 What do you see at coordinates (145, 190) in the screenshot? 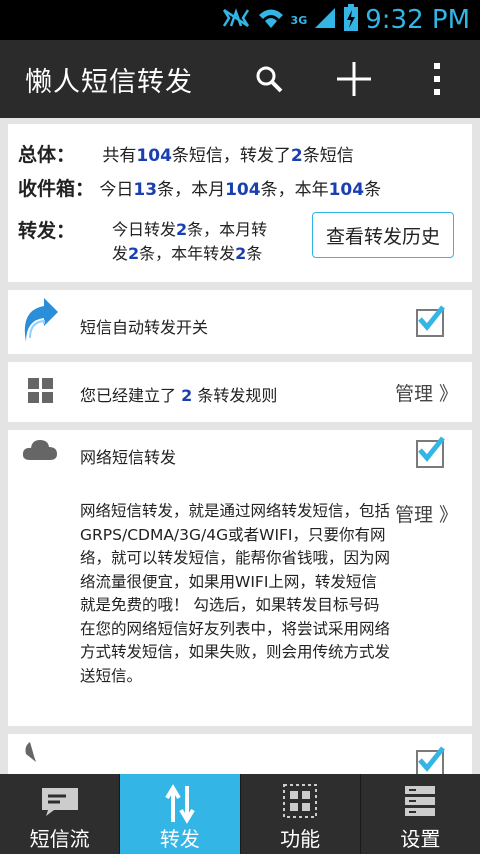
I see `inbox-today: 13` at bounding box center [145, 190].